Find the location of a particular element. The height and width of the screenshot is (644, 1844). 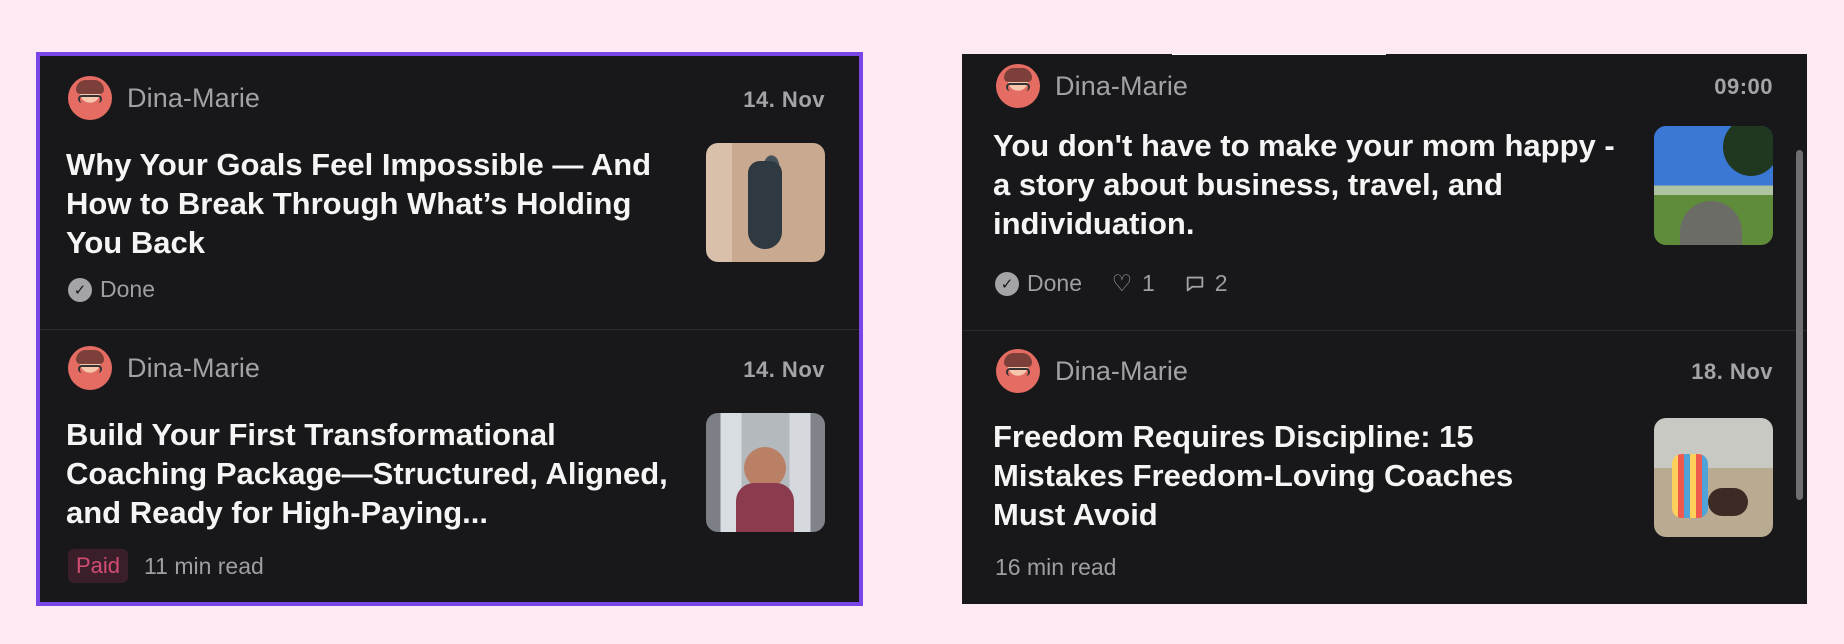

read-time: 11 min read is located at coordinates (204, 565).